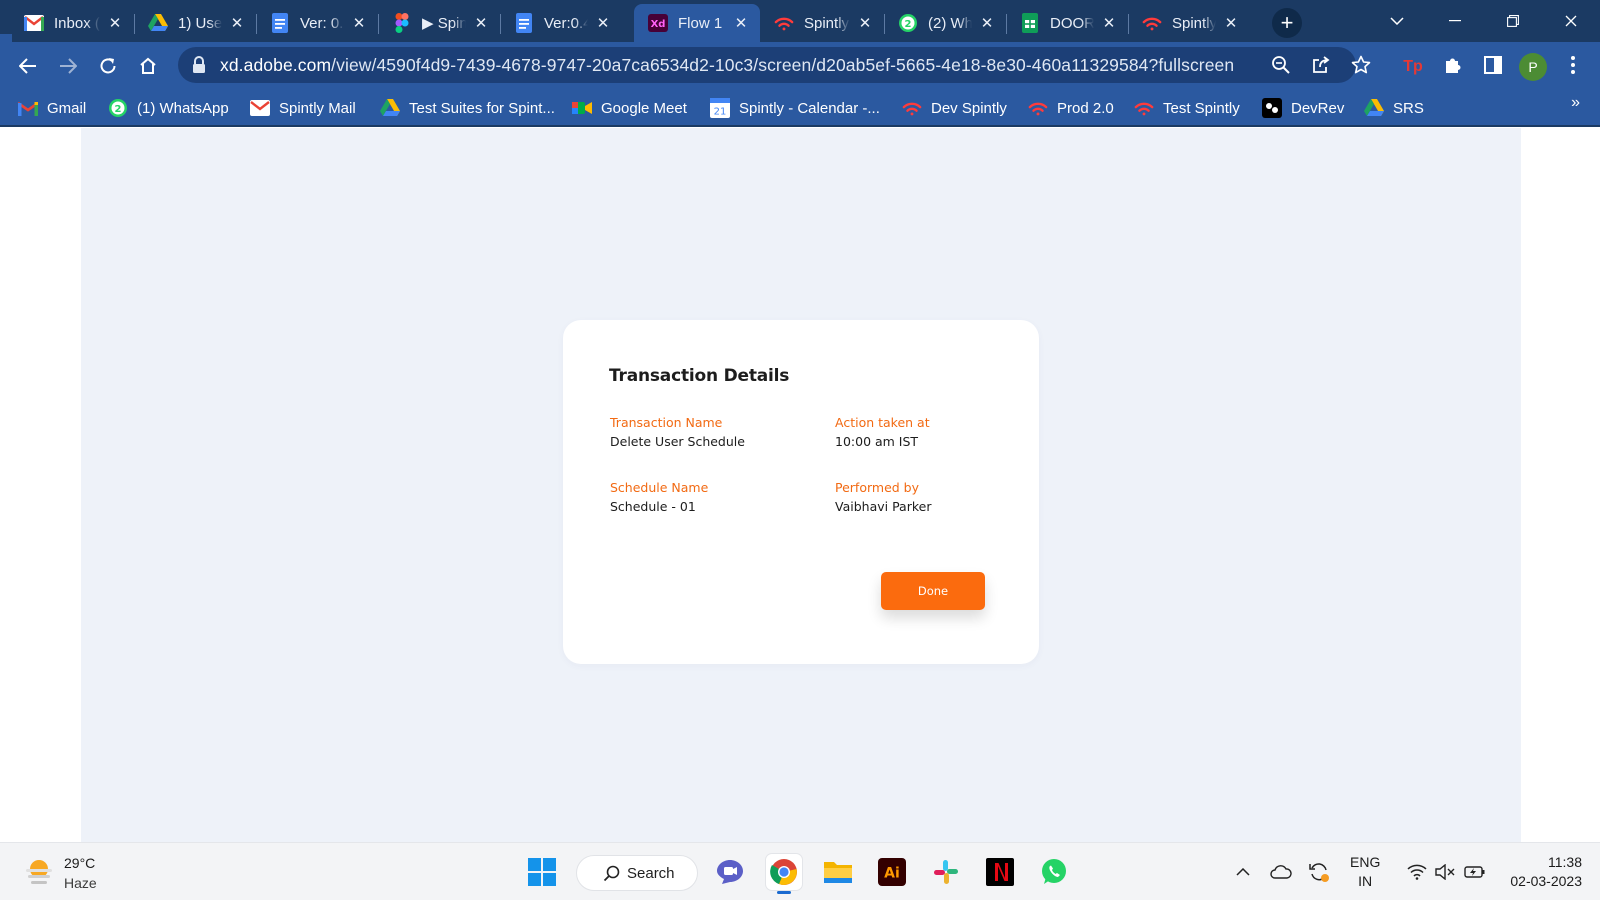  Describe the element at coordinates (542, 872) in the screenshot. I see `windows-start-icon` at that location.